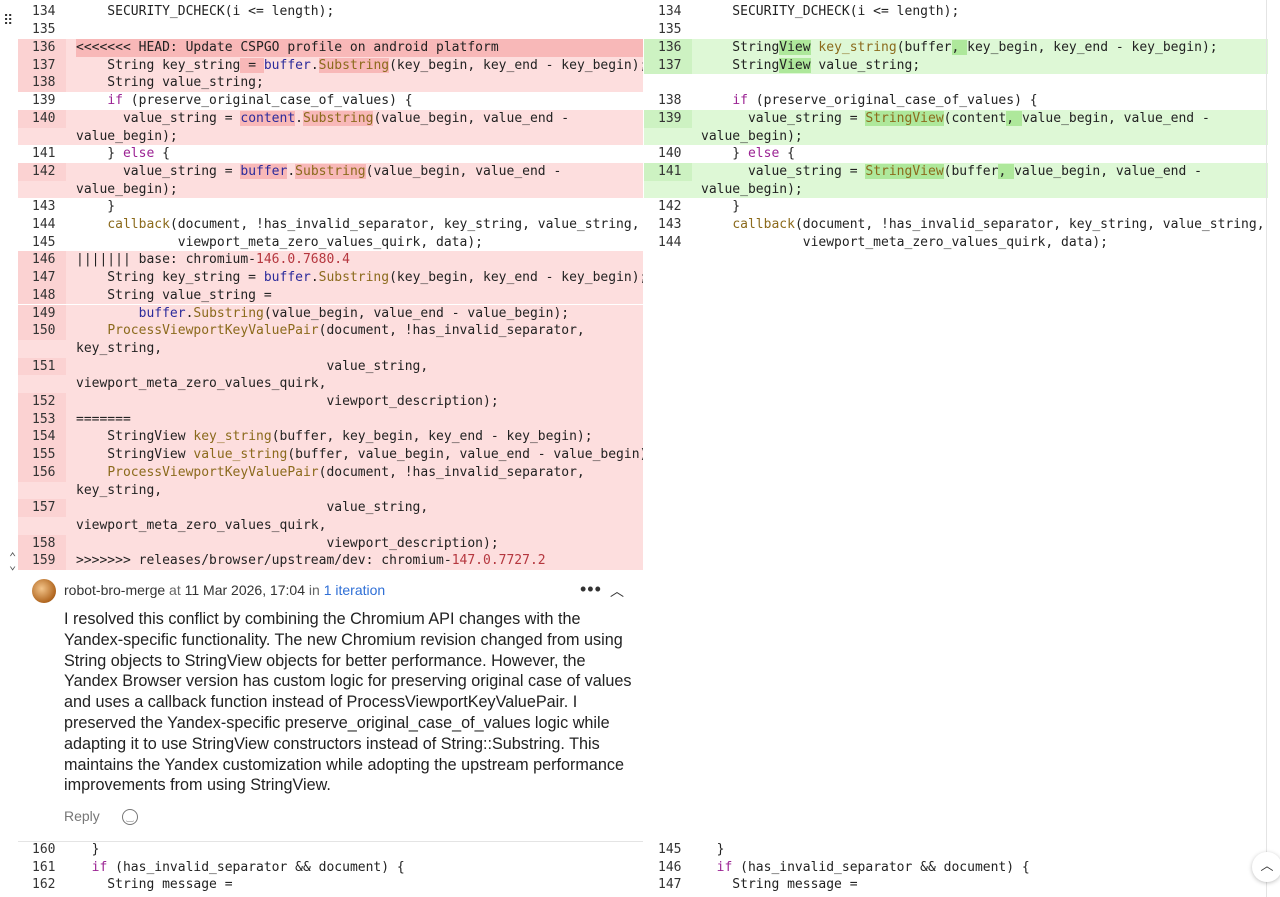  Describe the element at coordinates (670, 849) in the screenshot. I see `line-number: 145` at that location.